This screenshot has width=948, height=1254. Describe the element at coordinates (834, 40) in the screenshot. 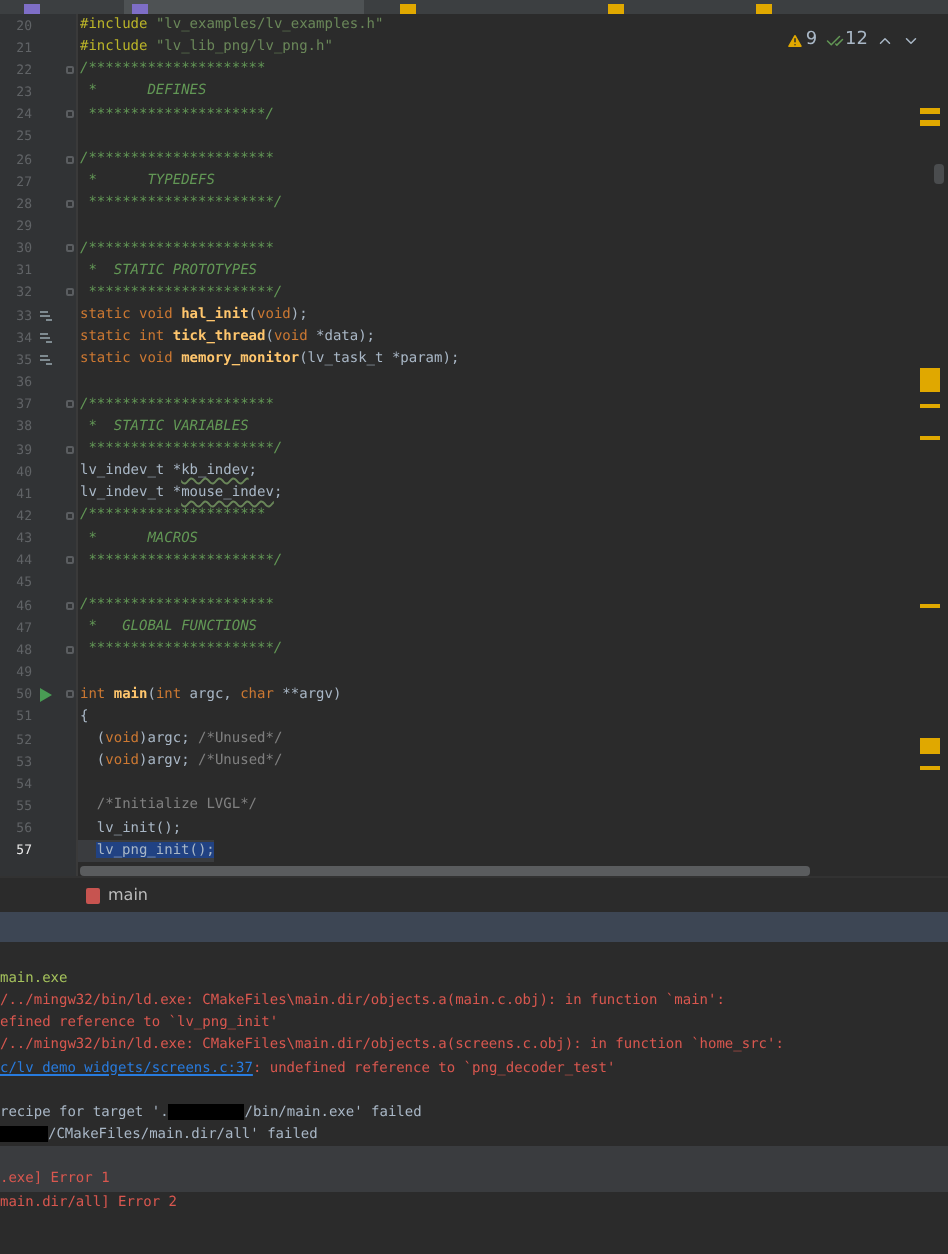

I see `double-check-icon` at that location.